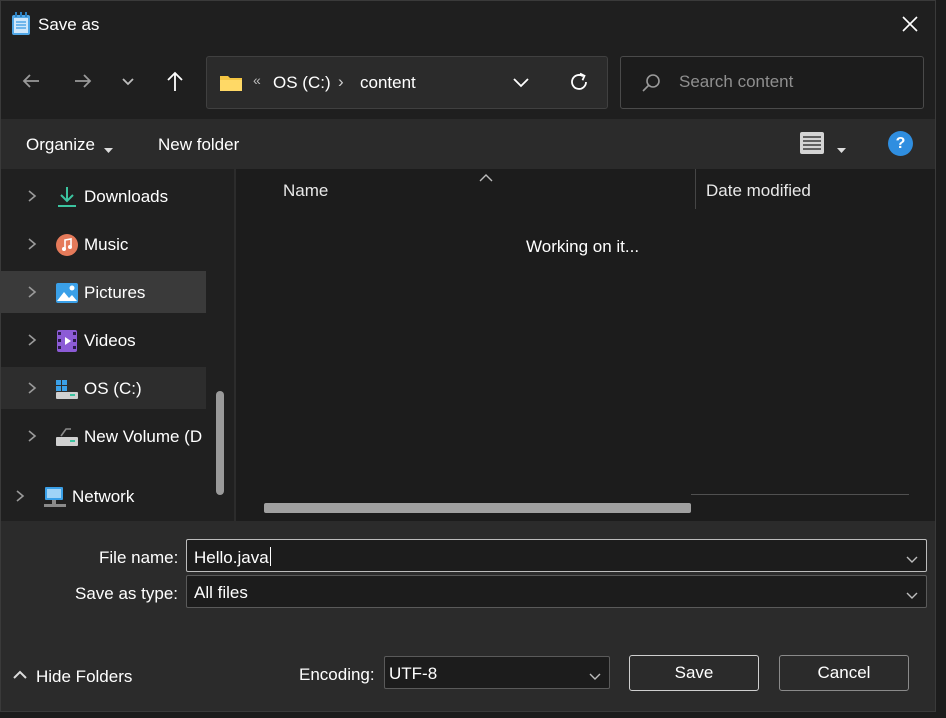 This screenshot has height=718, width=946. What do you see at coordinates (127, 593) in the screenshot?
I see `save-as-type-label: Save as type:` at bounding box center [127, 593].